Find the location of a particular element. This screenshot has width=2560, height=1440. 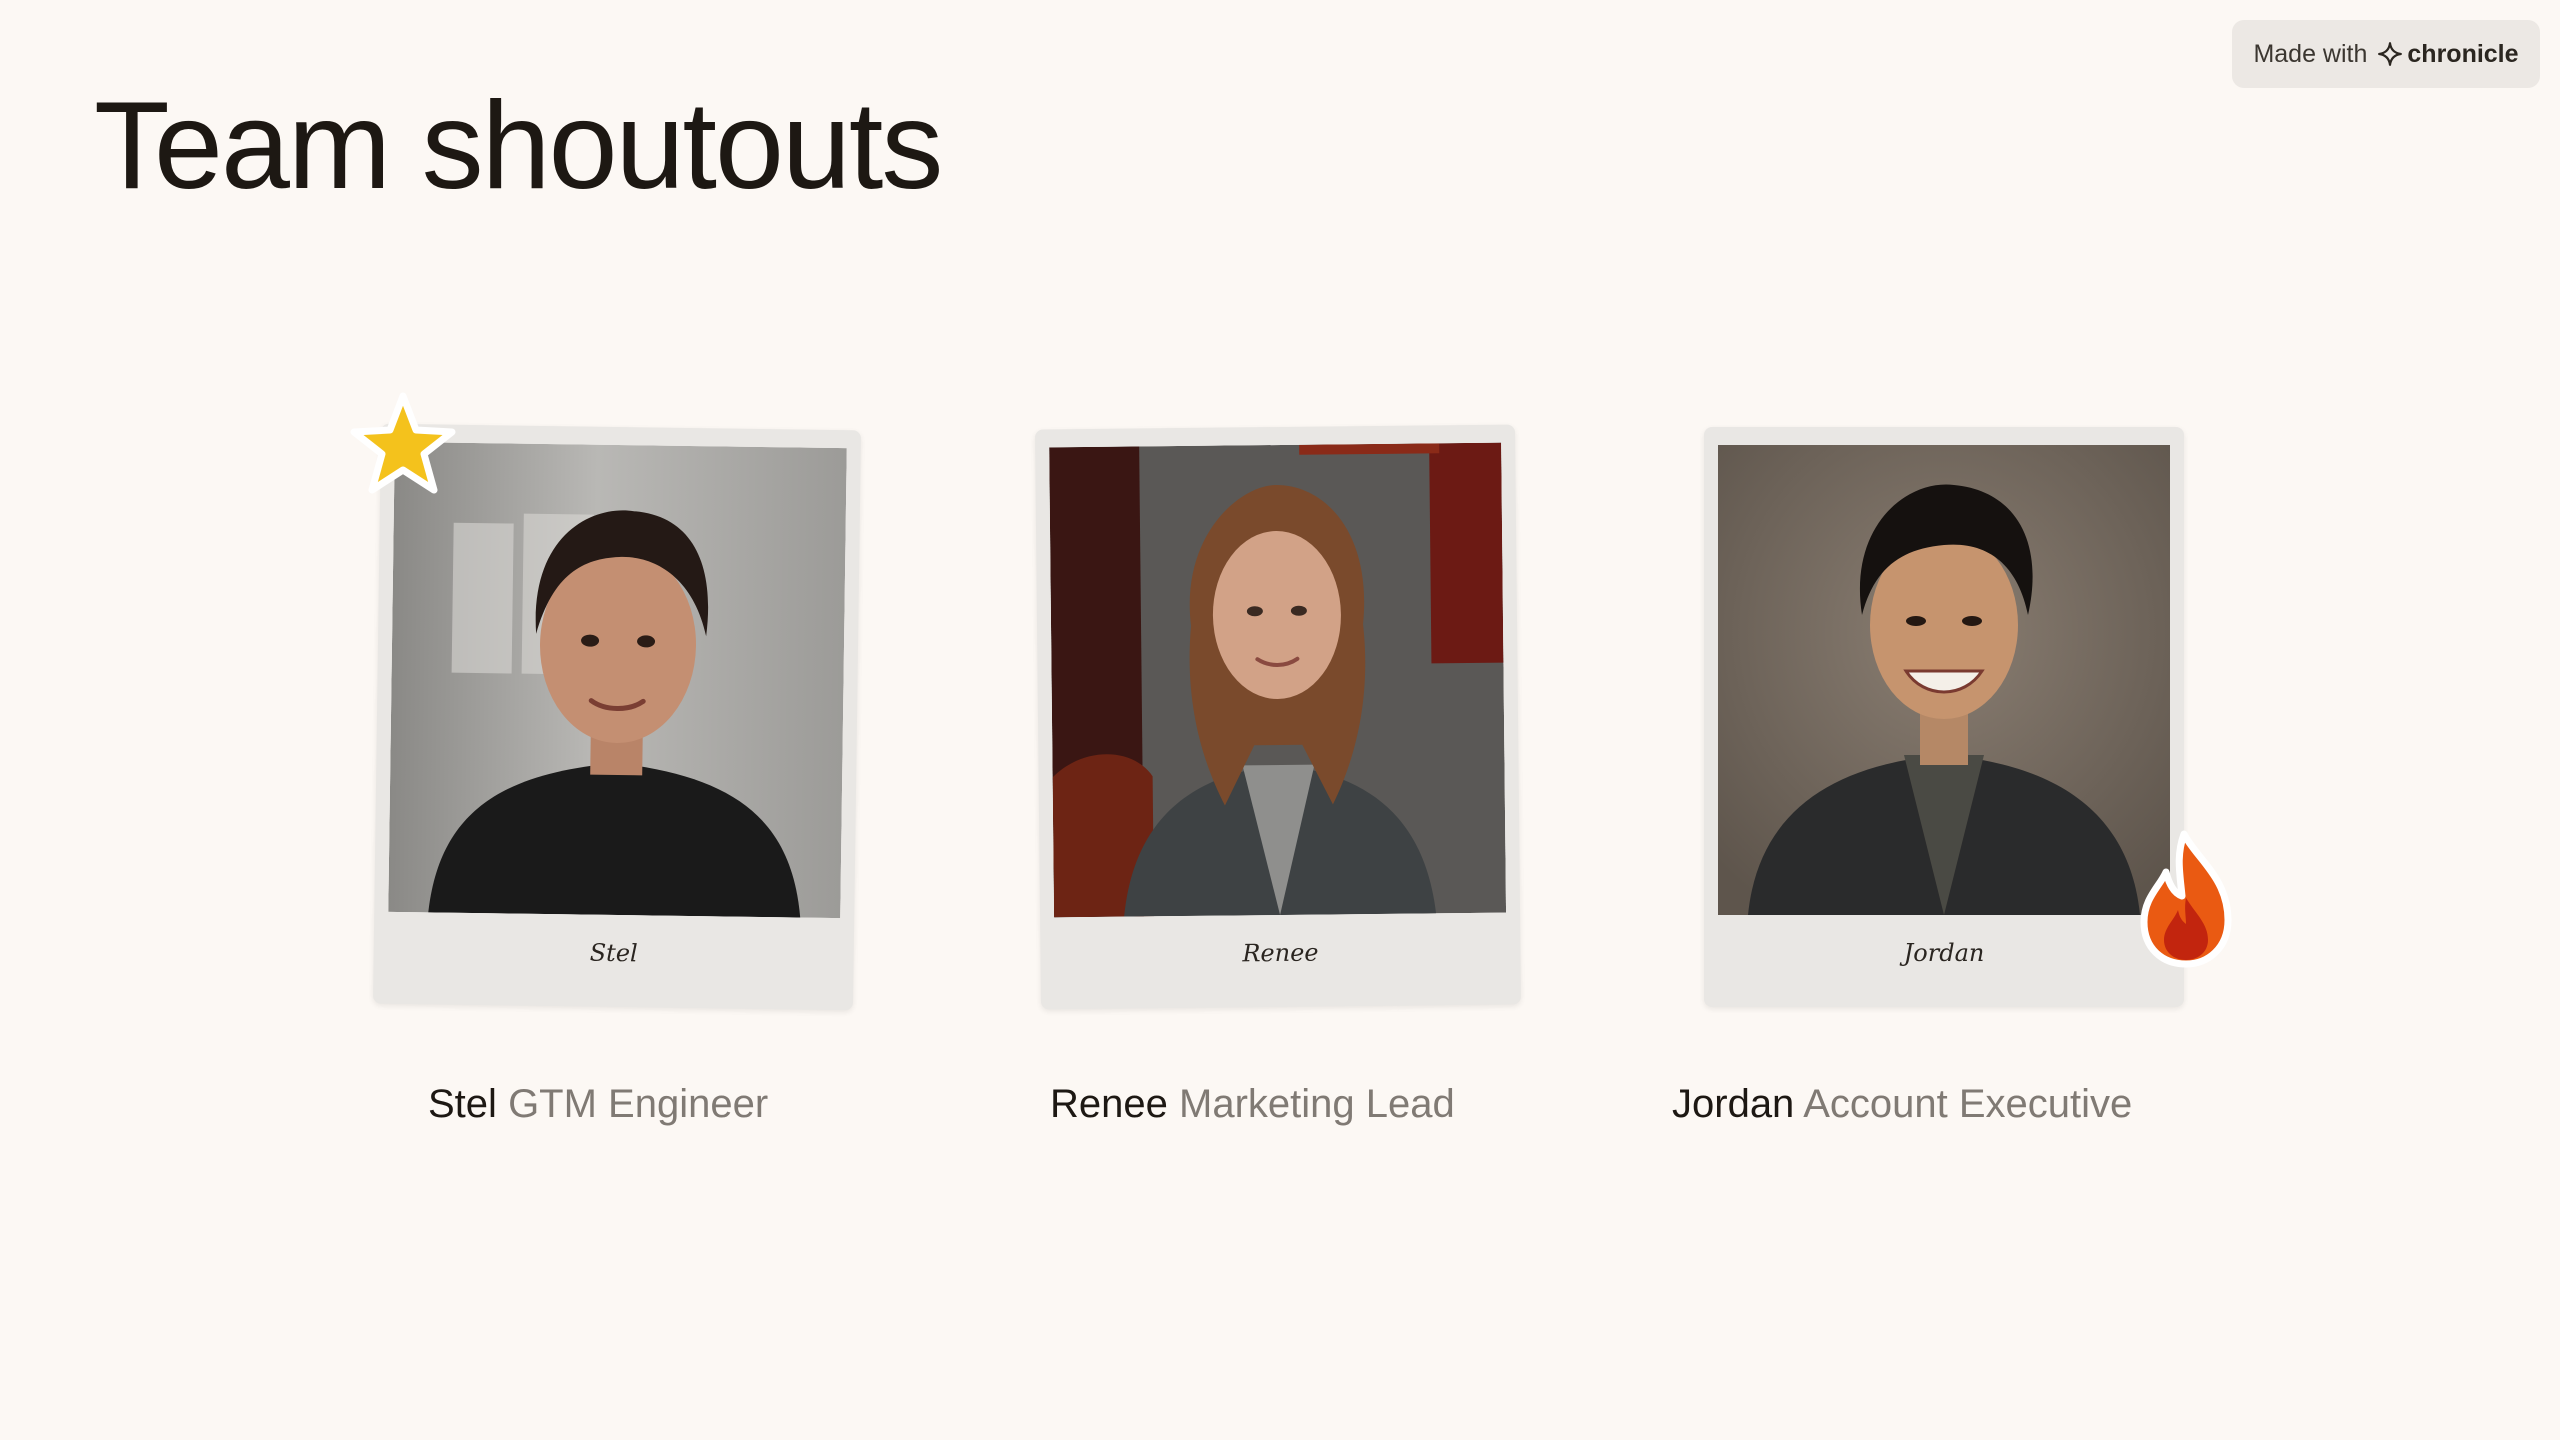

star-icon is located at coordinates (403, 443).